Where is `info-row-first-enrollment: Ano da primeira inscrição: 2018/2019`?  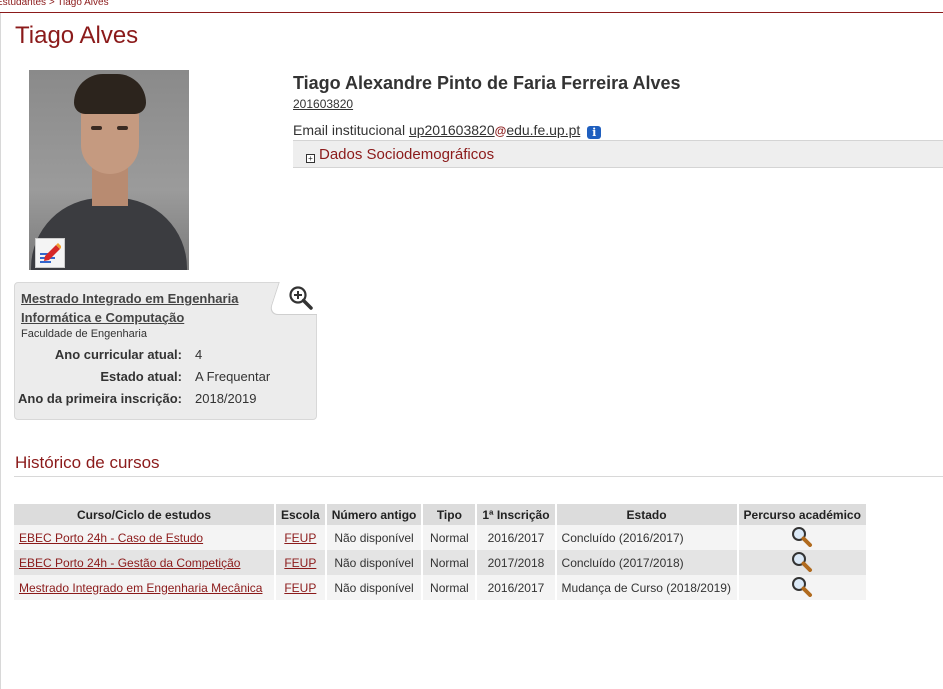 info-row-first-enrollment: Ano da primeira inscrição: 2018/2019 is located at coordinates (165, 402).